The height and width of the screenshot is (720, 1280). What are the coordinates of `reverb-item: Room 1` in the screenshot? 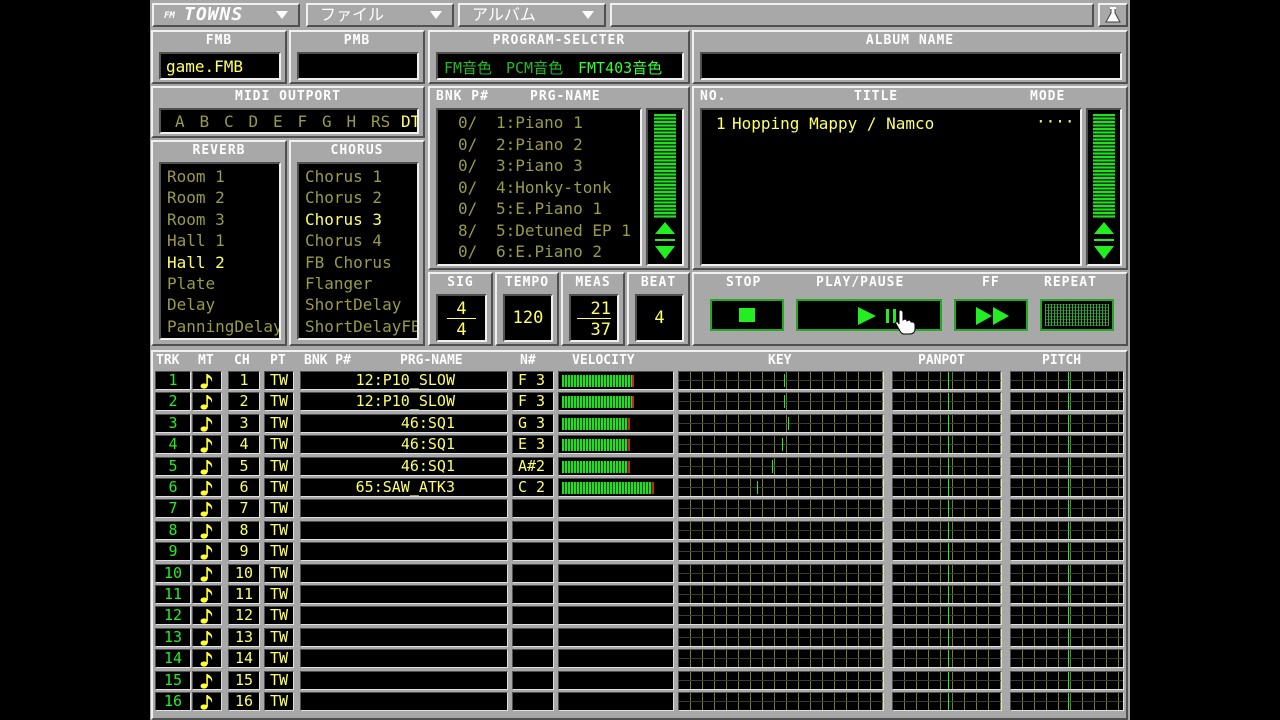 It's located at (223, 176).